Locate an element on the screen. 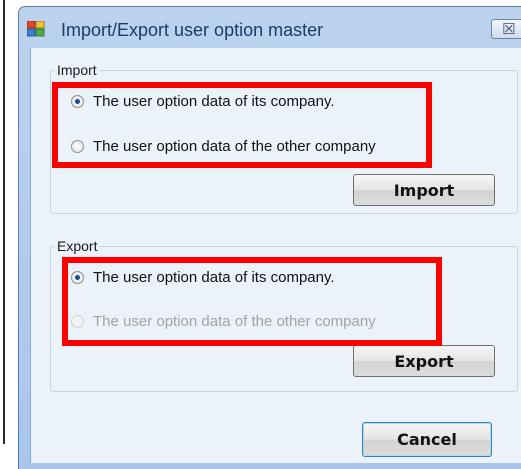 This screenshot has width=521, height=469. import-group-legend: Import is located at coordinates (77, 70).